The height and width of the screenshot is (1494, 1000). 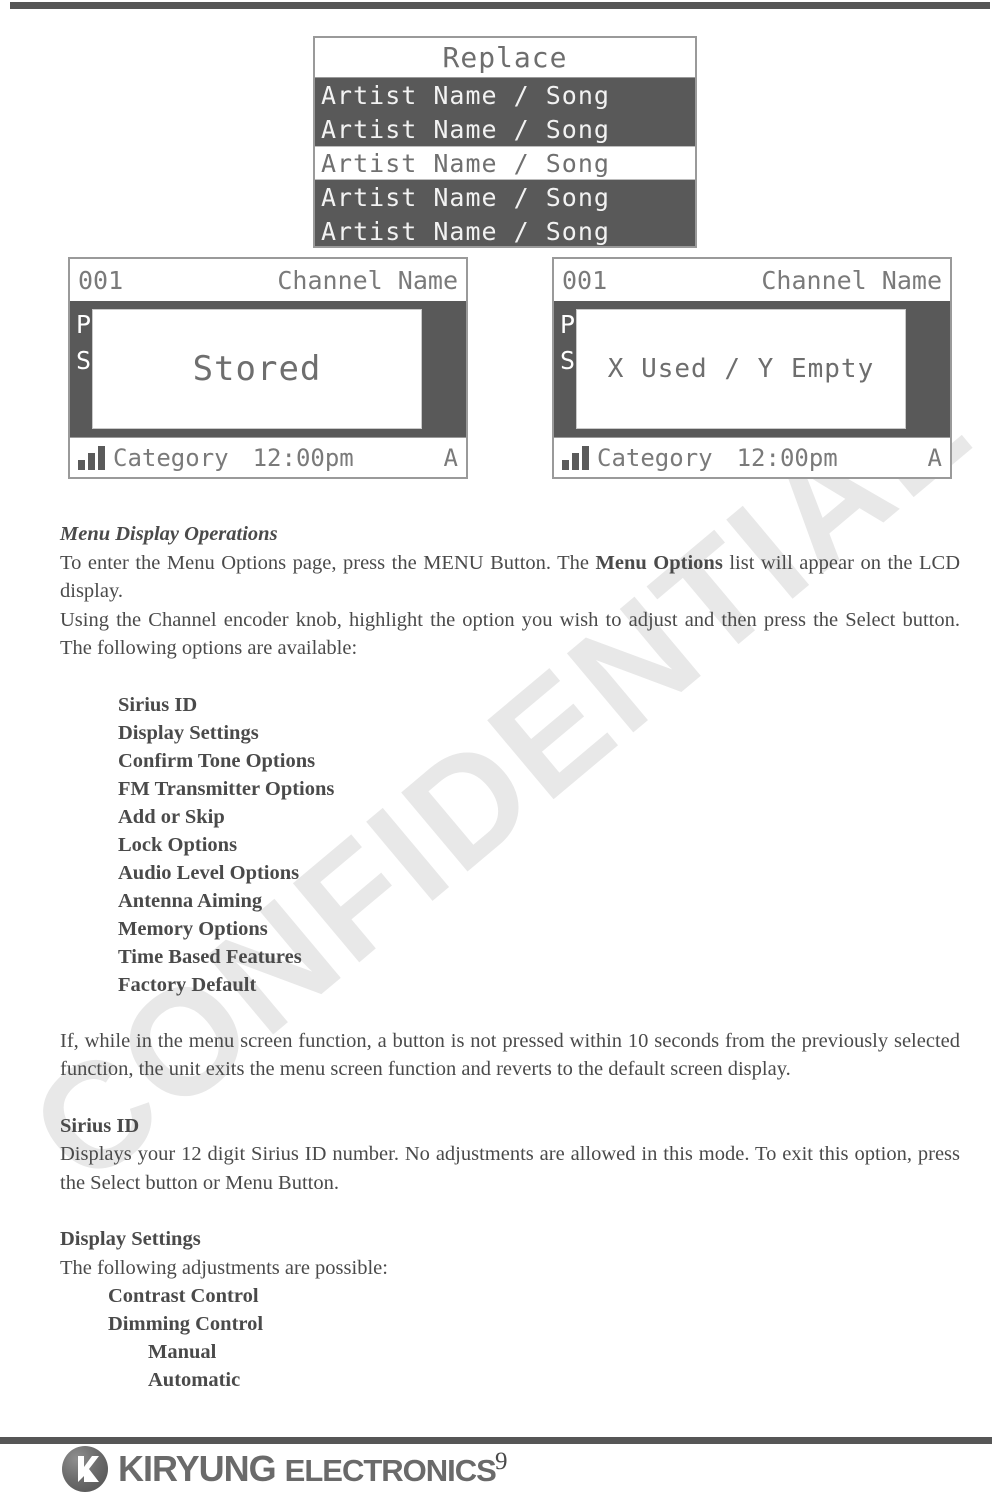 I want to click on menu-option-item: Antenna Aiming, so click(x=539, y=901).